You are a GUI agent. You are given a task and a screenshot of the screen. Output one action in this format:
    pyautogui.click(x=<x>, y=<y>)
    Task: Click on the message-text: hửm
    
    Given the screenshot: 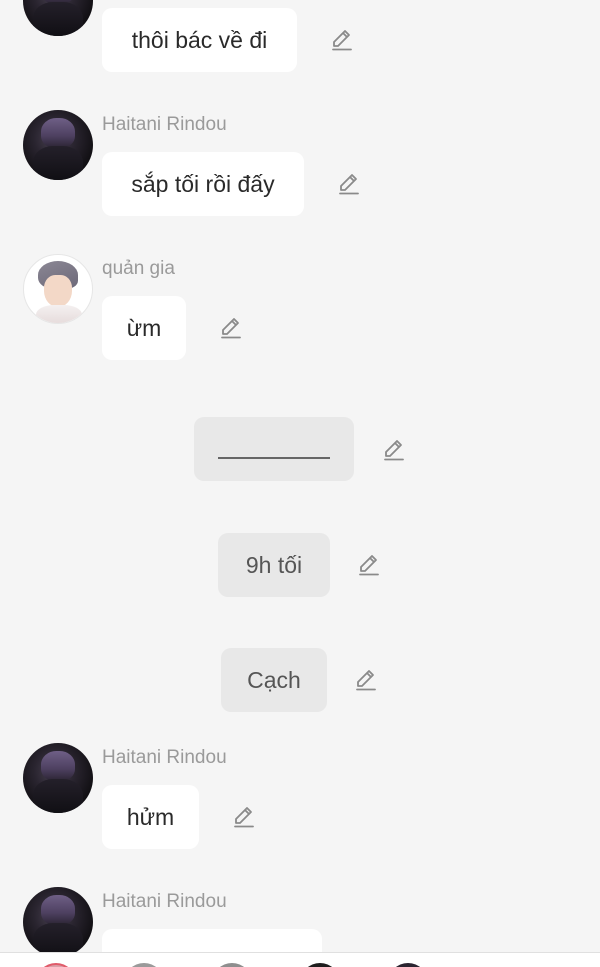 What is the action you would take?
    pyautogui.click(x=150, y=816)
    